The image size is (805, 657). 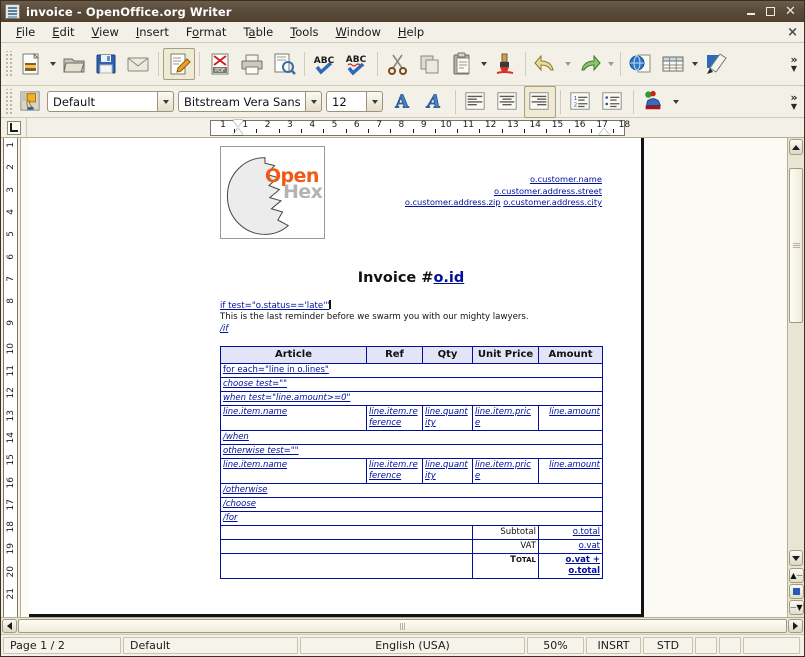 I want to click on field-template-tag: choose test="", so click(x=255, y=384).